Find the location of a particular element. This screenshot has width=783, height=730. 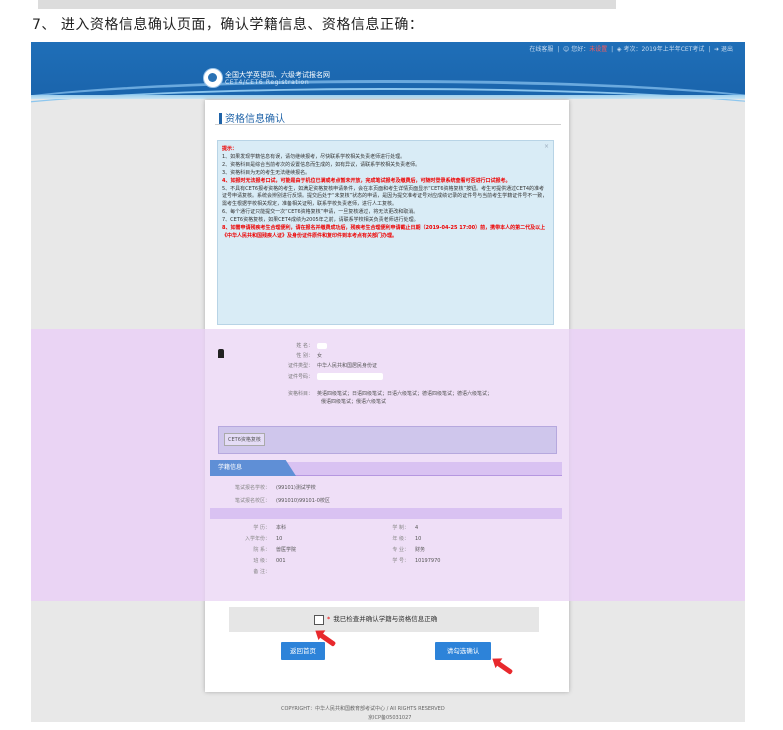

greeting: 您好： is located at coordinates (580, 49).